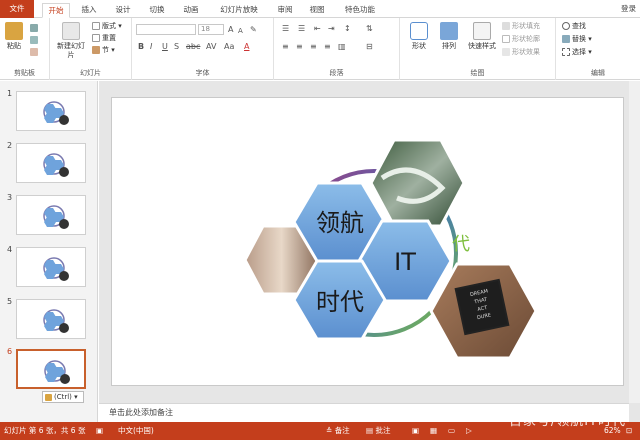  I want to click on format-painter-button, so click(35, 52).